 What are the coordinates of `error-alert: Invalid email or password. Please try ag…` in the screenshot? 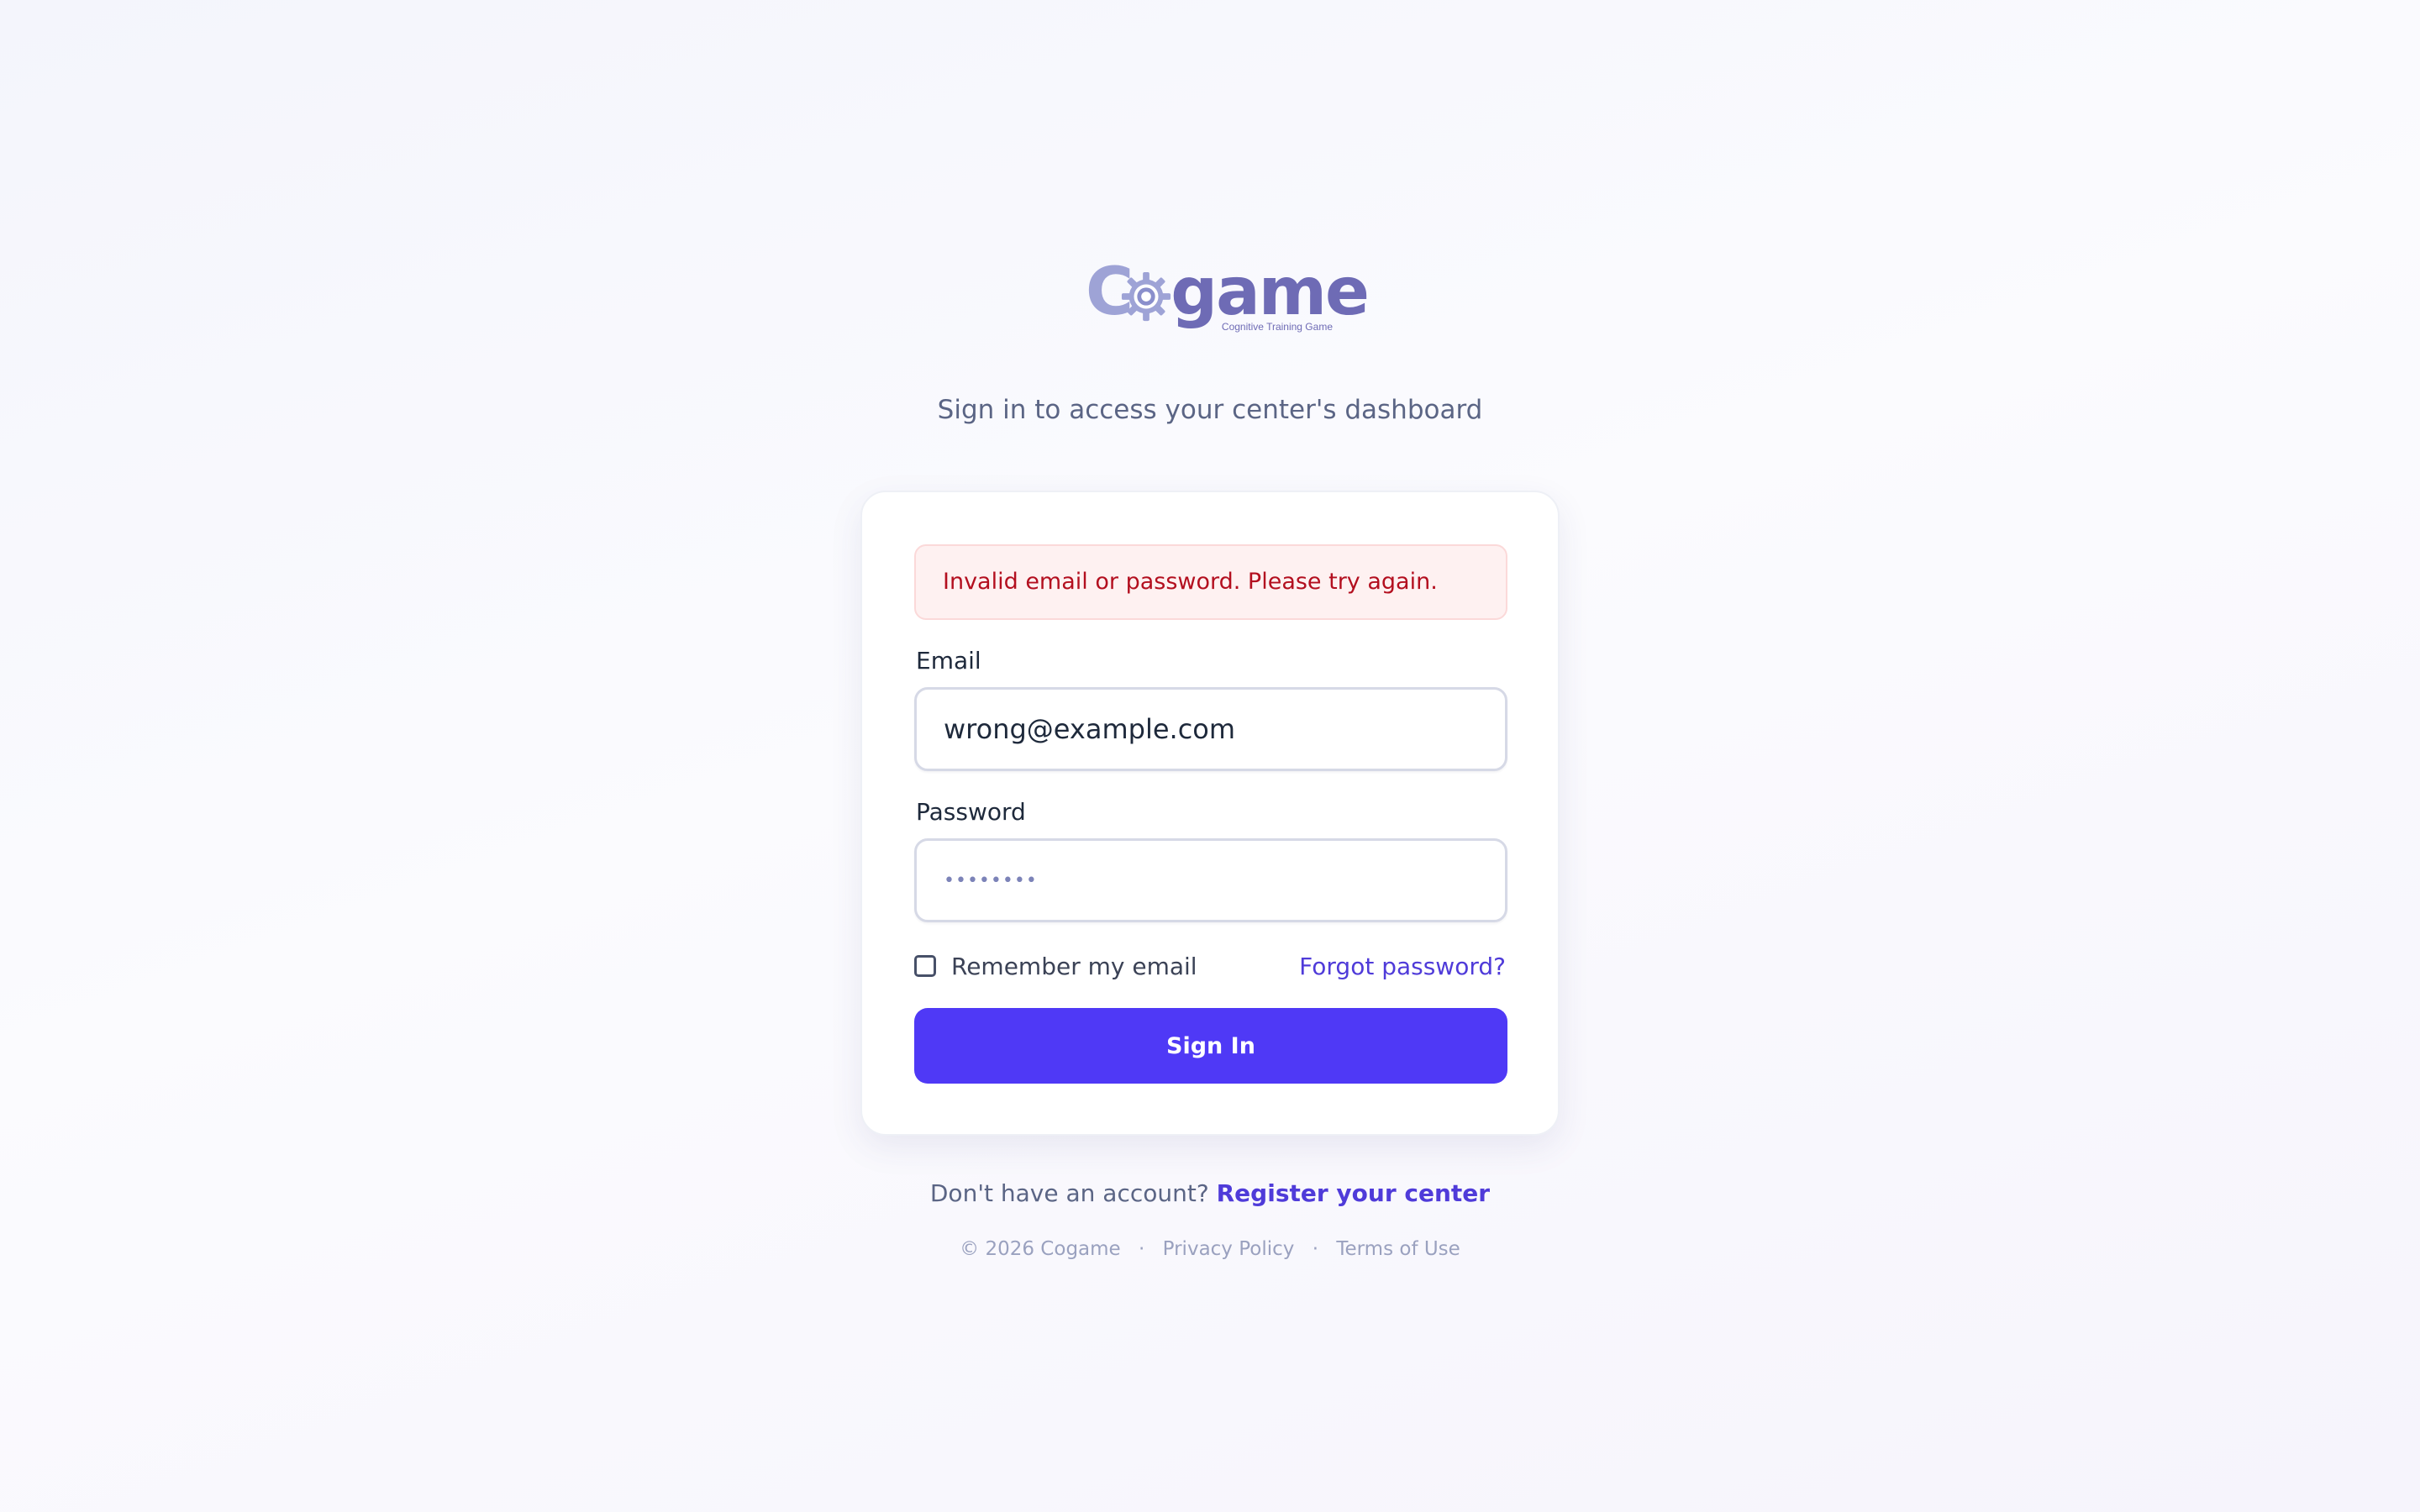 It's located at (1210, 582).